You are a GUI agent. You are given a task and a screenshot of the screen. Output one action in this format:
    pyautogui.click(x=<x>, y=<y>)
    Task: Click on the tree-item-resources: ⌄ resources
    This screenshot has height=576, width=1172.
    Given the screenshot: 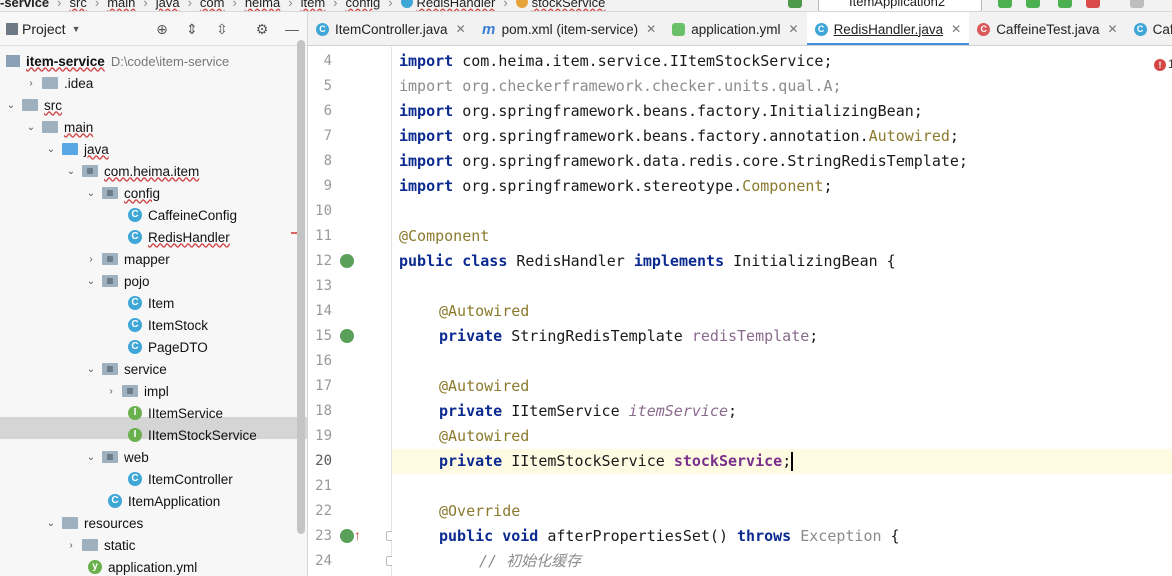 What is the action you would take?
    pyautogui.click(x=93, y=523)
    